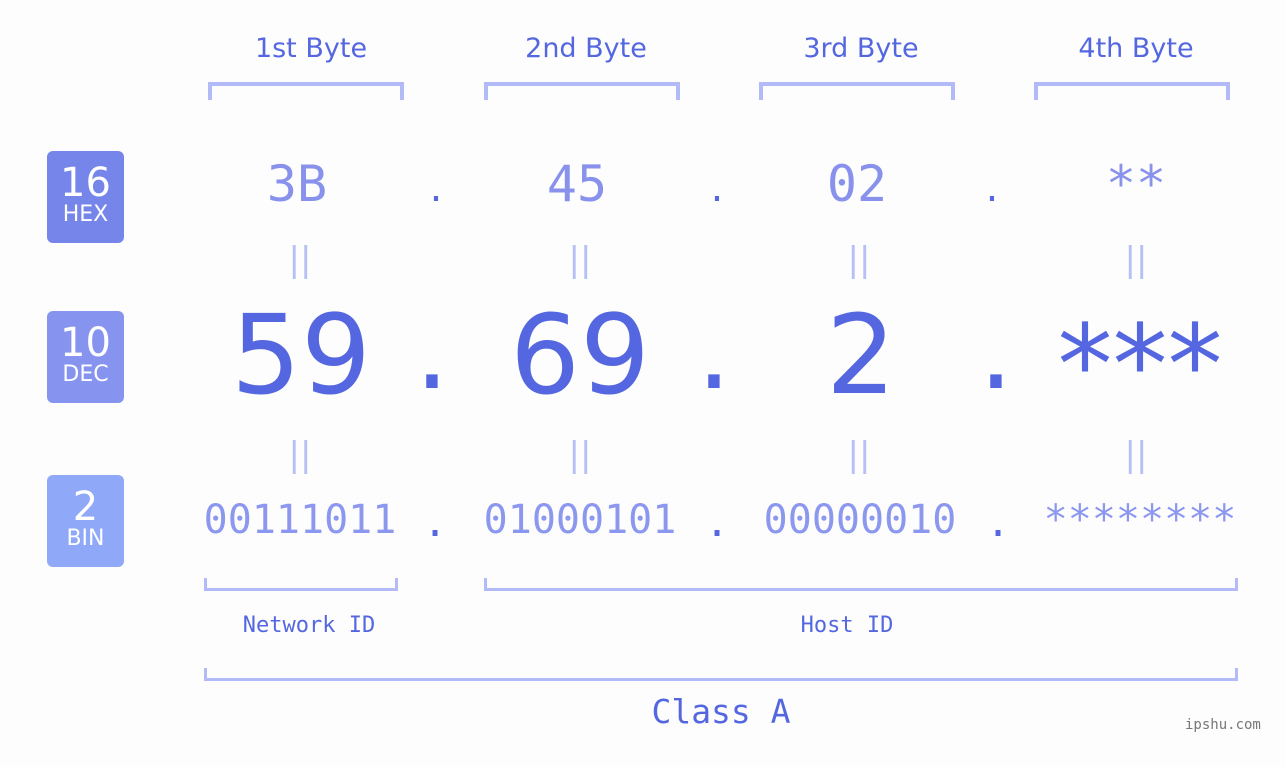  Describe the element at coordinates (85, 538) in the screenshot. I see `bin-label: BIN` at that location.